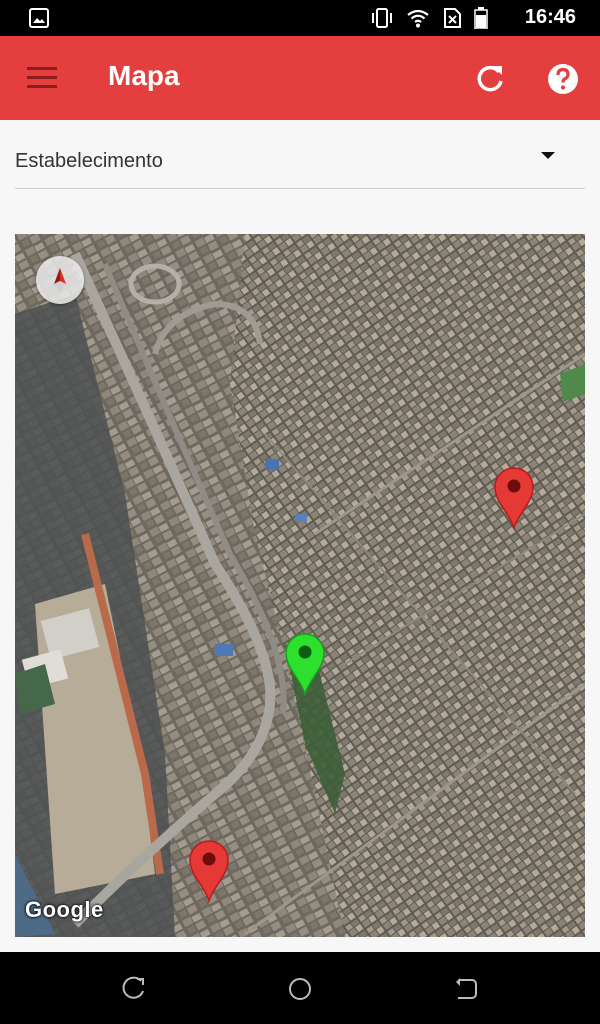 The image size is (600, 1024). What do you see at coordinates (300, 18) in the screenshot?
I see `status-bar: 16:46` at bounding box center [300, 18].